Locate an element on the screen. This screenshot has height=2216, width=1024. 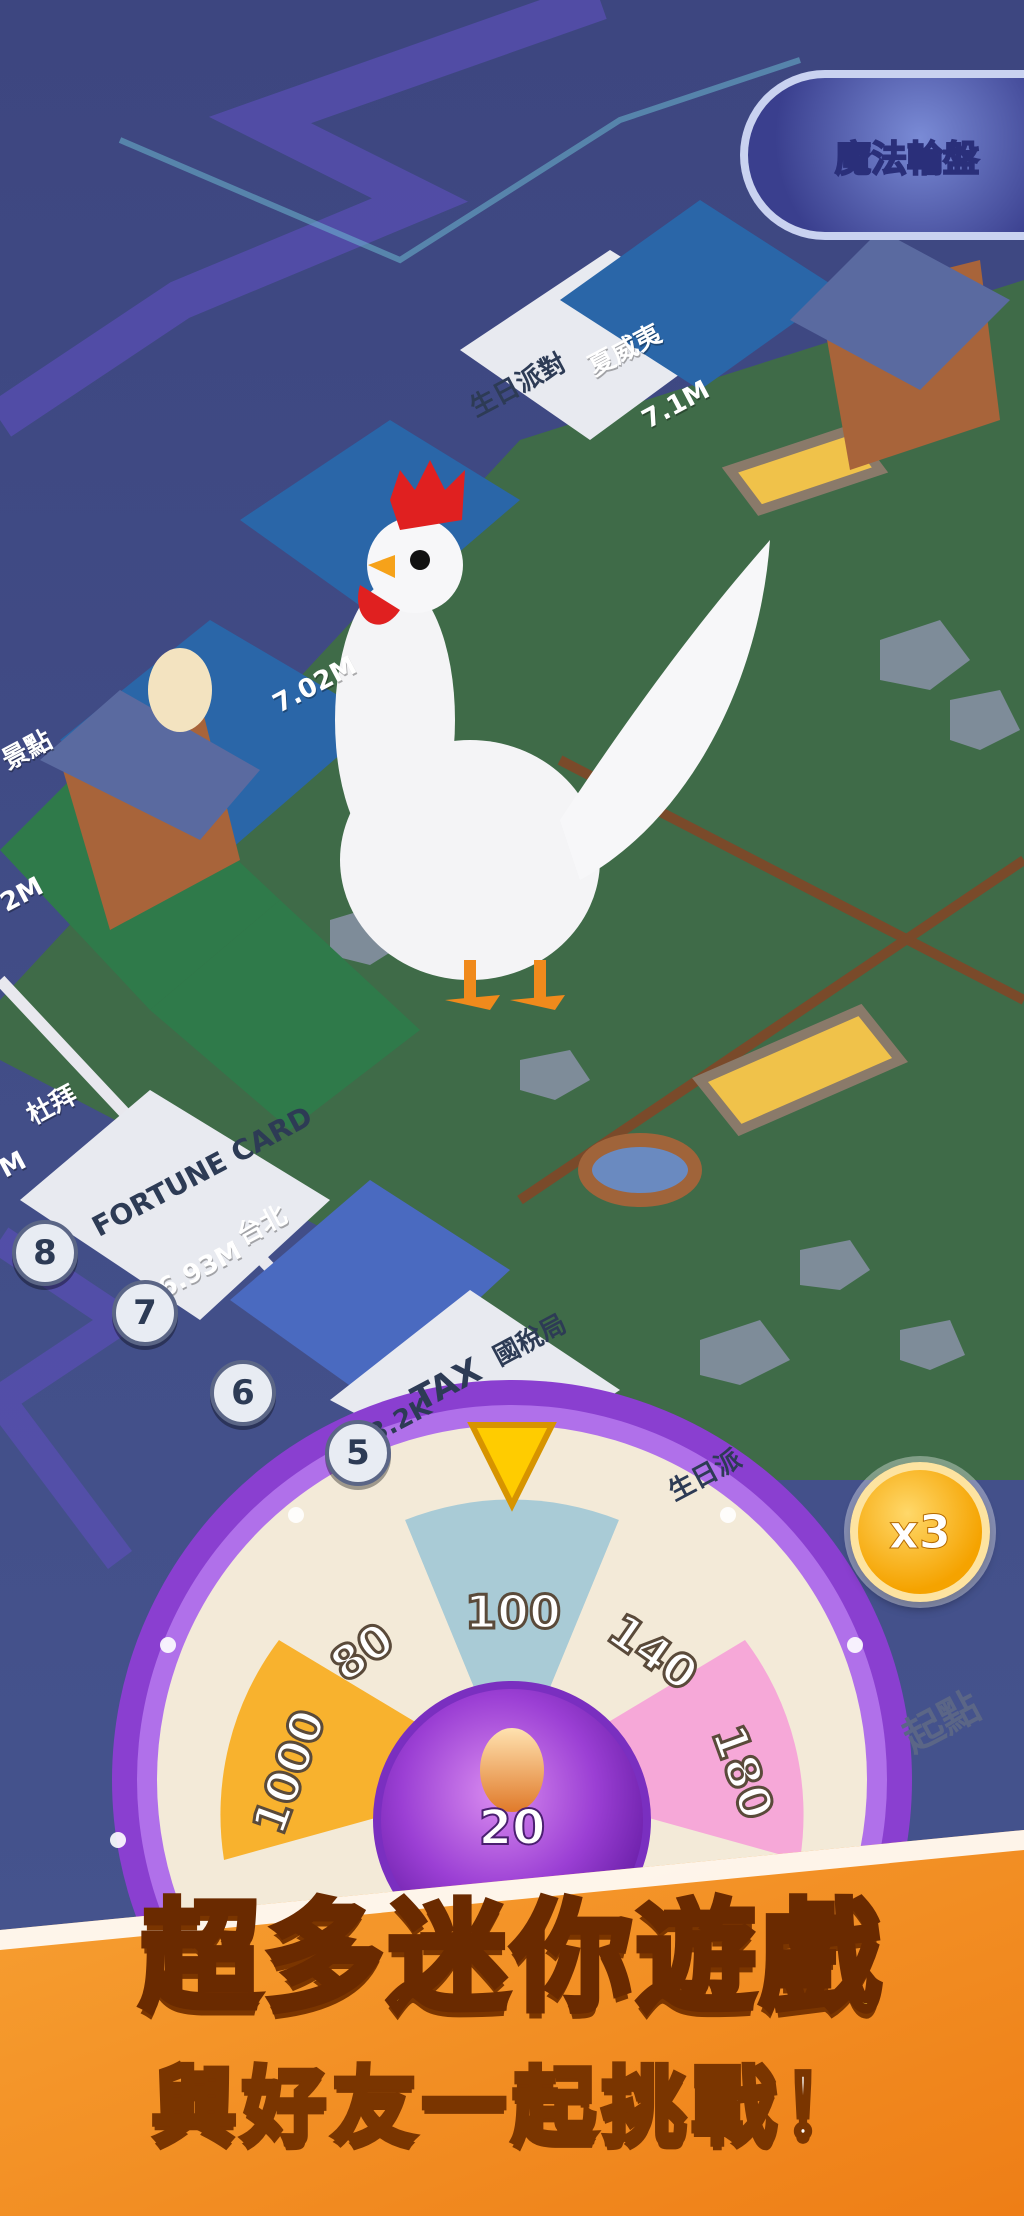
promo-subline: 與好友一起挑戰！ is located at coordinates (510, 2107).